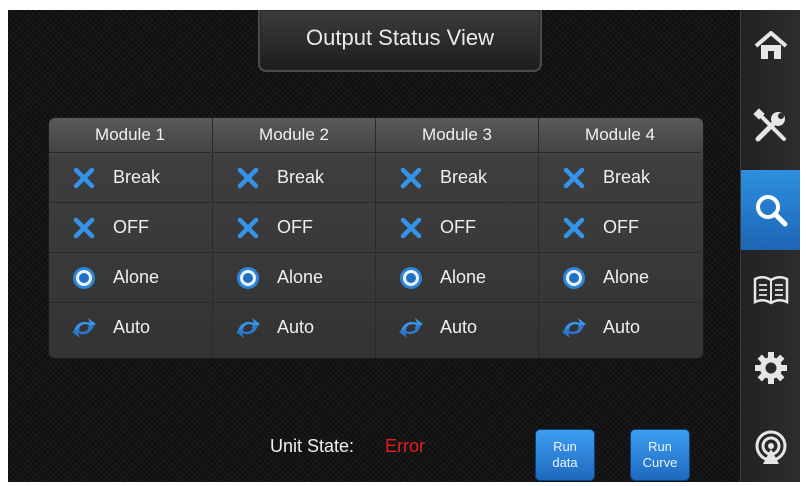  Describe the element at coordinates (565, 446) in the screenshot. I see `run-data-line-1: Run` at that location.